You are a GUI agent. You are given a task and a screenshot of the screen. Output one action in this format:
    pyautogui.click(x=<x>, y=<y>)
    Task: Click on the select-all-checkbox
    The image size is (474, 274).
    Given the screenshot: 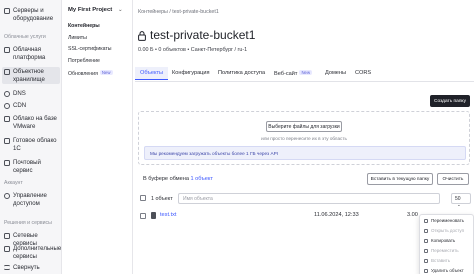 What is the action you would take?
    pyautogui.click(x=143, y=198)
    